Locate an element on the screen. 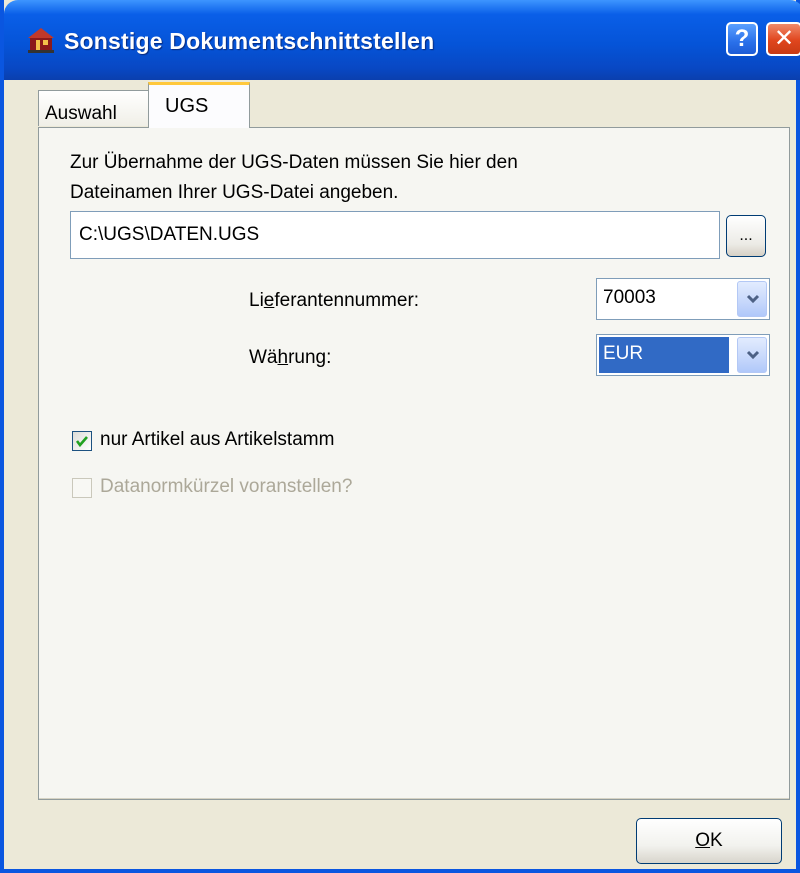 This screenshot has width=800, height=873. lieferantennummer-dropdown-button is located at coordinates (752, 299).